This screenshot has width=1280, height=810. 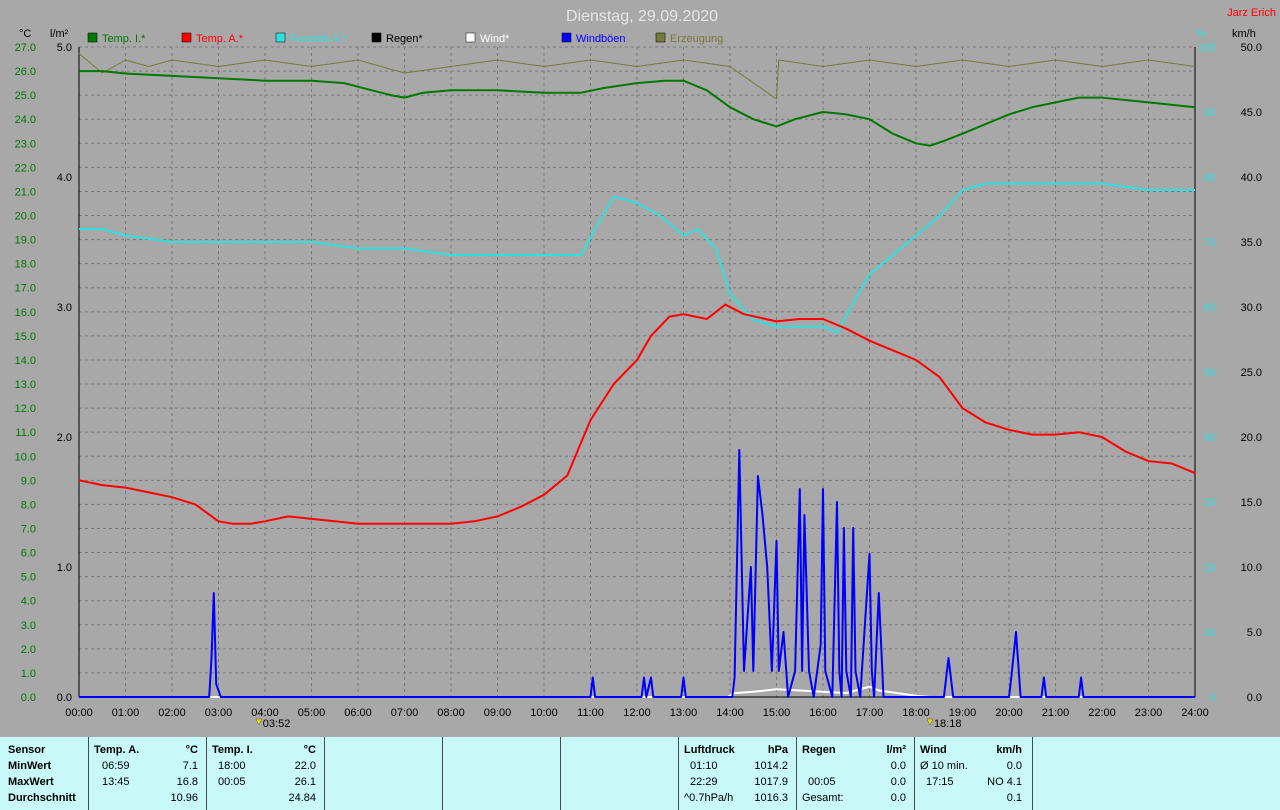 I want to click on wind-tick-label: 35.0, so click(x=1251, y=243).